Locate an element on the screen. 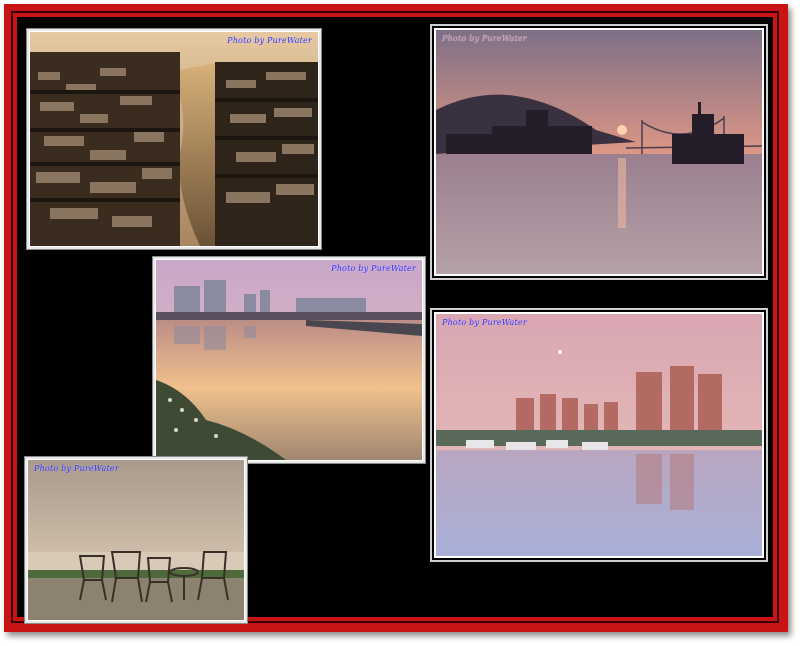 The image size is (800, 646). photo-seaside-chairs: Photo by PureWater is located at coordinates (136, 540).